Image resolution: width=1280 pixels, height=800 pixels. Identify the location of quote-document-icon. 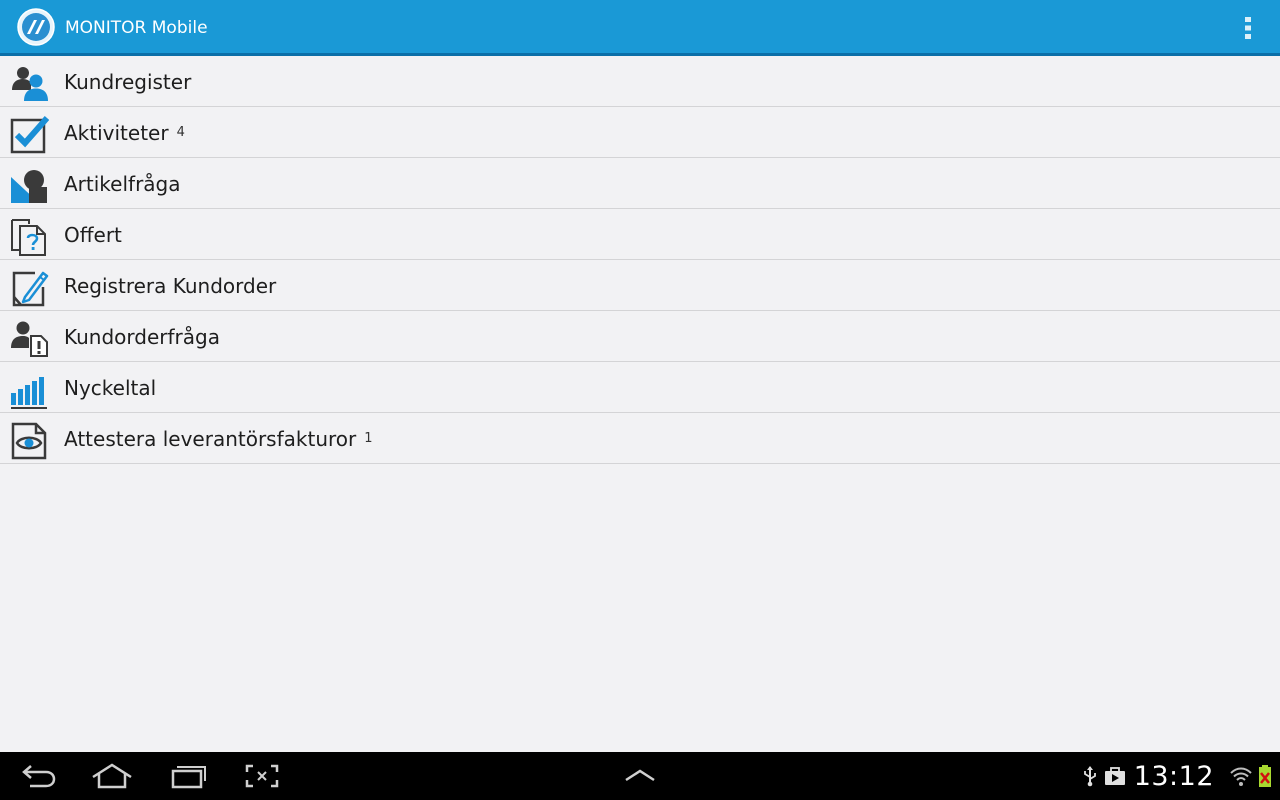
(29, 236).